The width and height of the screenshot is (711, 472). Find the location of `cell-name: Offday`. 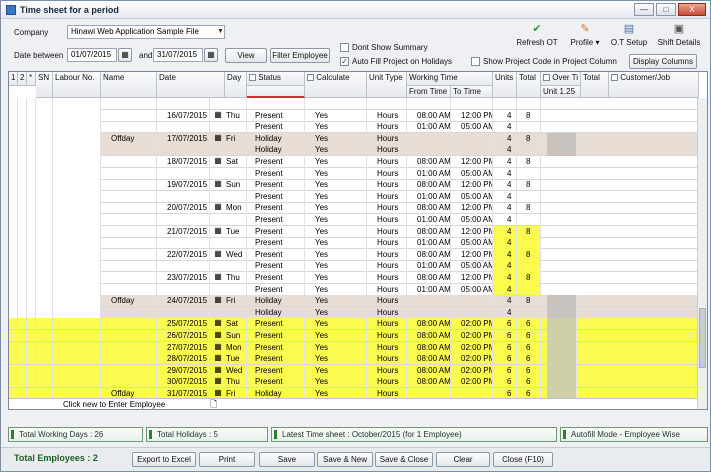

cell-name: Offday is located at coordinates (129, 138).